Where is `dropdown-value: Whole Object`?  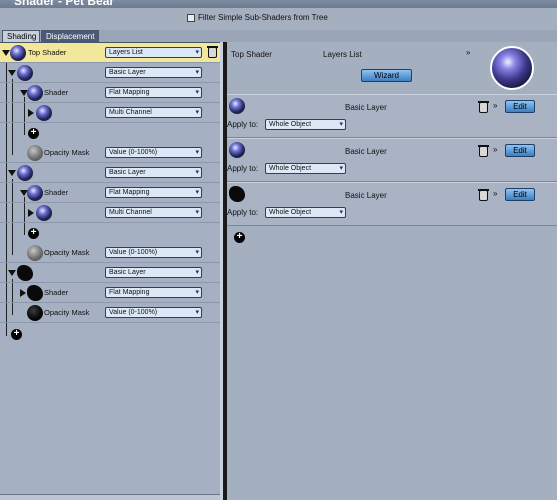 dropdown-value: Whole Object is located at coordinates (290, 124).